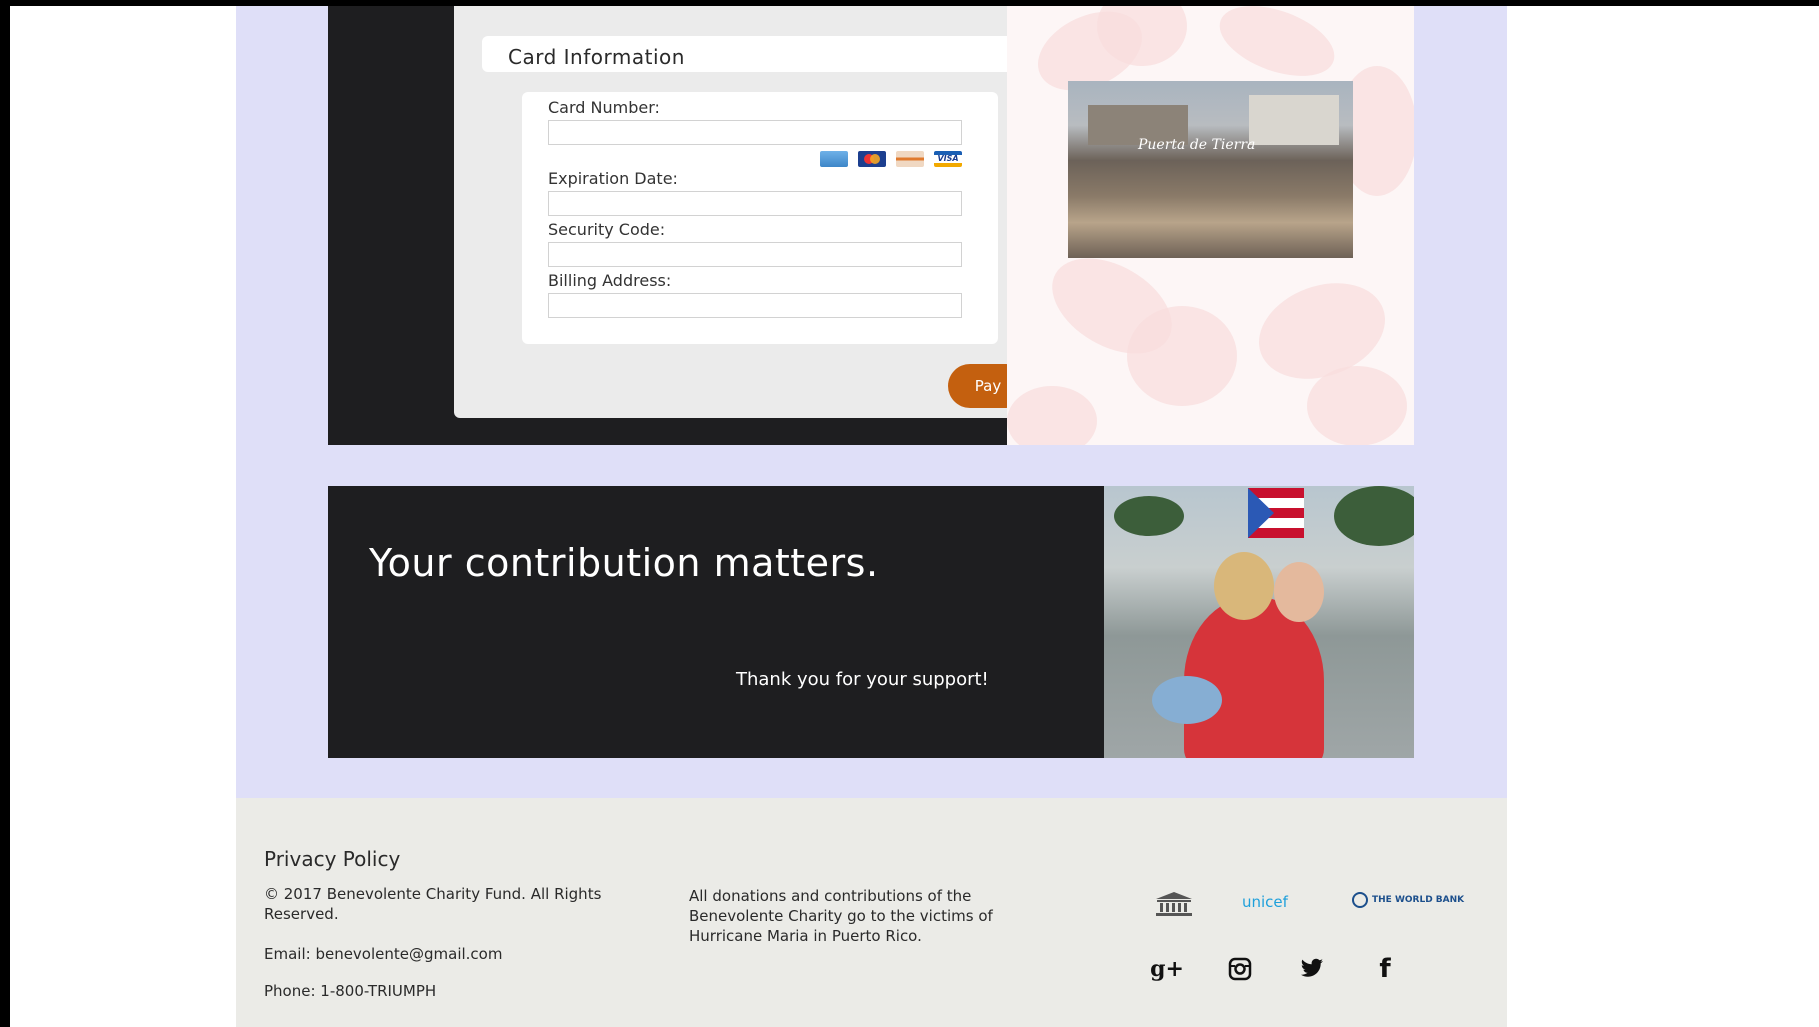 The height and width of the screenshot is (1027, 1819). What do you see at coordinates (872, 159) in the screenshot?
I see `mastercard-icon` at bounding box center [872, 159].